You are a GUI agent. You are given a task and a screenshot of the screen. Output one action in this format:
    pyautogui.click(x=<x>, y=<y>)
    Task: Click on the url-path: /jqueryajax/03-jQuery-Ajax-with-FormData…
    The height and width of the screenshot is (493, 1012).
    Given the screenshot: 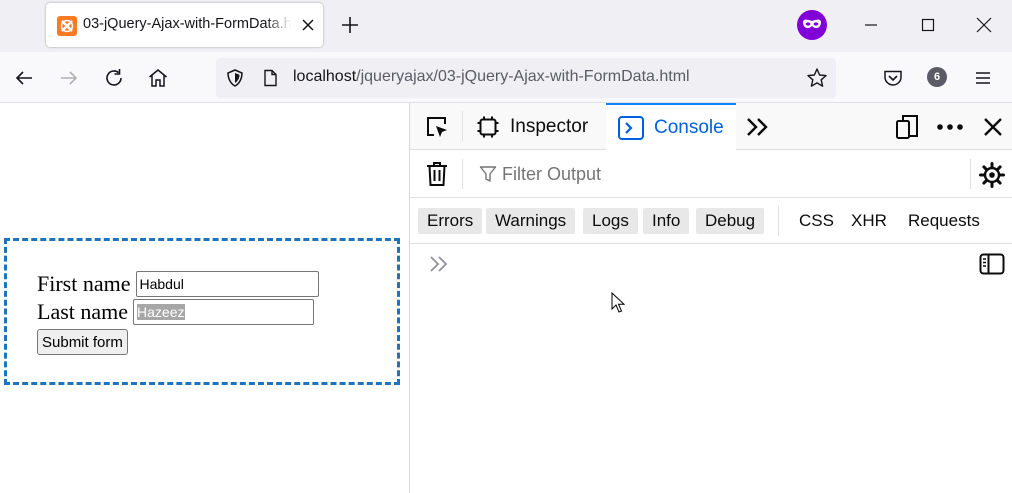 What is the action you would take?
    pyautogui.click(x=523, y=76)
    